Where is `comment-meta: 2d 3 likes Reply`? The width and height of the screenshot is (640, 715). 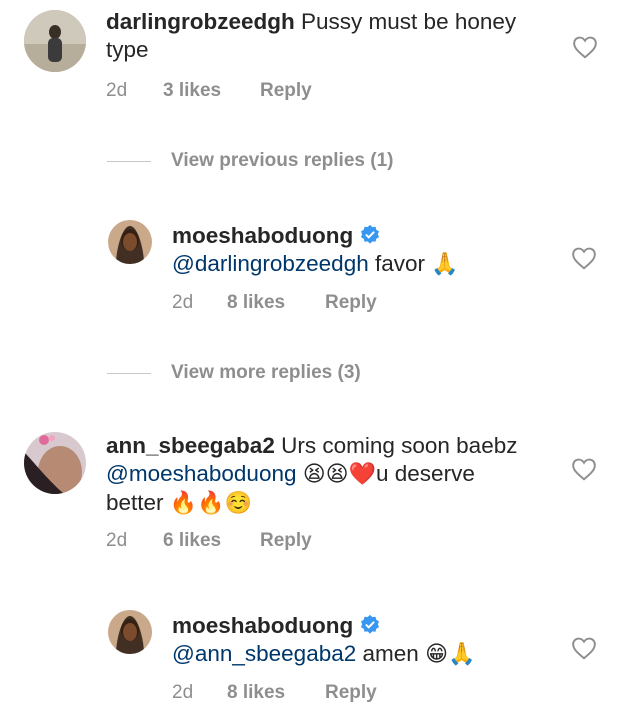
comment-meta: 2d 3 likes Reply is located at coordinates (209, 91).